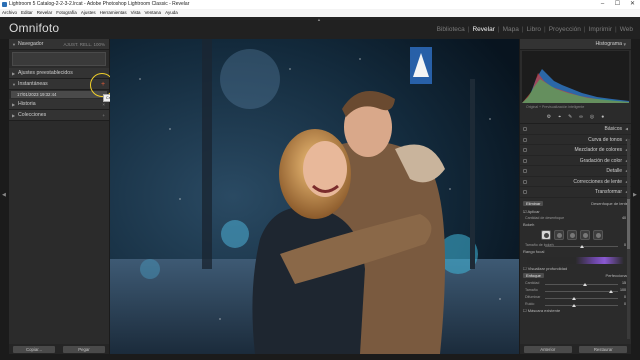 The image size is (640, 360). I want to click on crop-icon: ⌖, so click(559, 117).